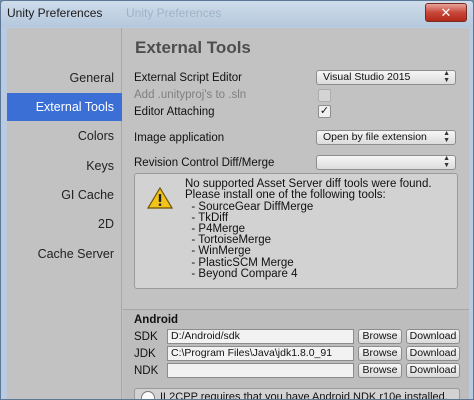  I want to click on external-script-editor-dropdown: Visual Studio 2015 ▲ ▼, so click(386, 77).